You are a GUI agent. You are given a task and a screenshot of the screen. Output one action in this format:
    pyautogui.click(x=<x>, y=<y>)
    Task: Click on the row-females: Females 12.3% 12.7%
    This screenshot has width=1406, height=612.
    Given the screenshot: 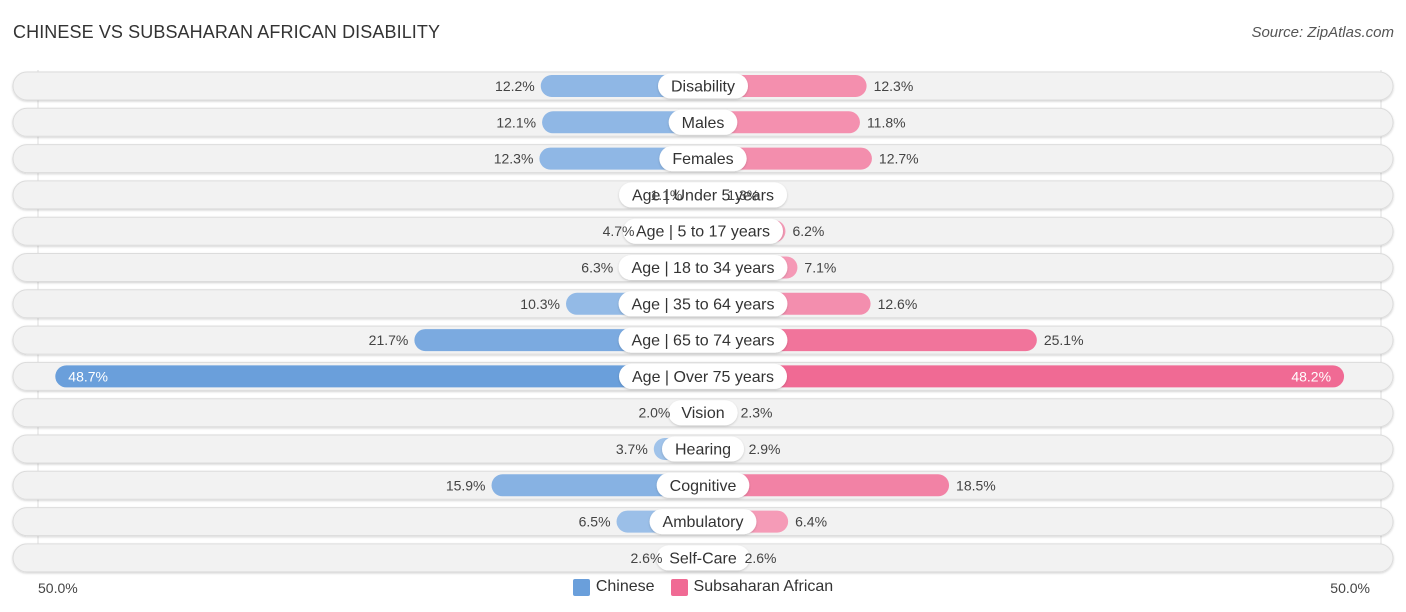 What is the action you would take?
    pyautogui.click(x=703, y=159)
    